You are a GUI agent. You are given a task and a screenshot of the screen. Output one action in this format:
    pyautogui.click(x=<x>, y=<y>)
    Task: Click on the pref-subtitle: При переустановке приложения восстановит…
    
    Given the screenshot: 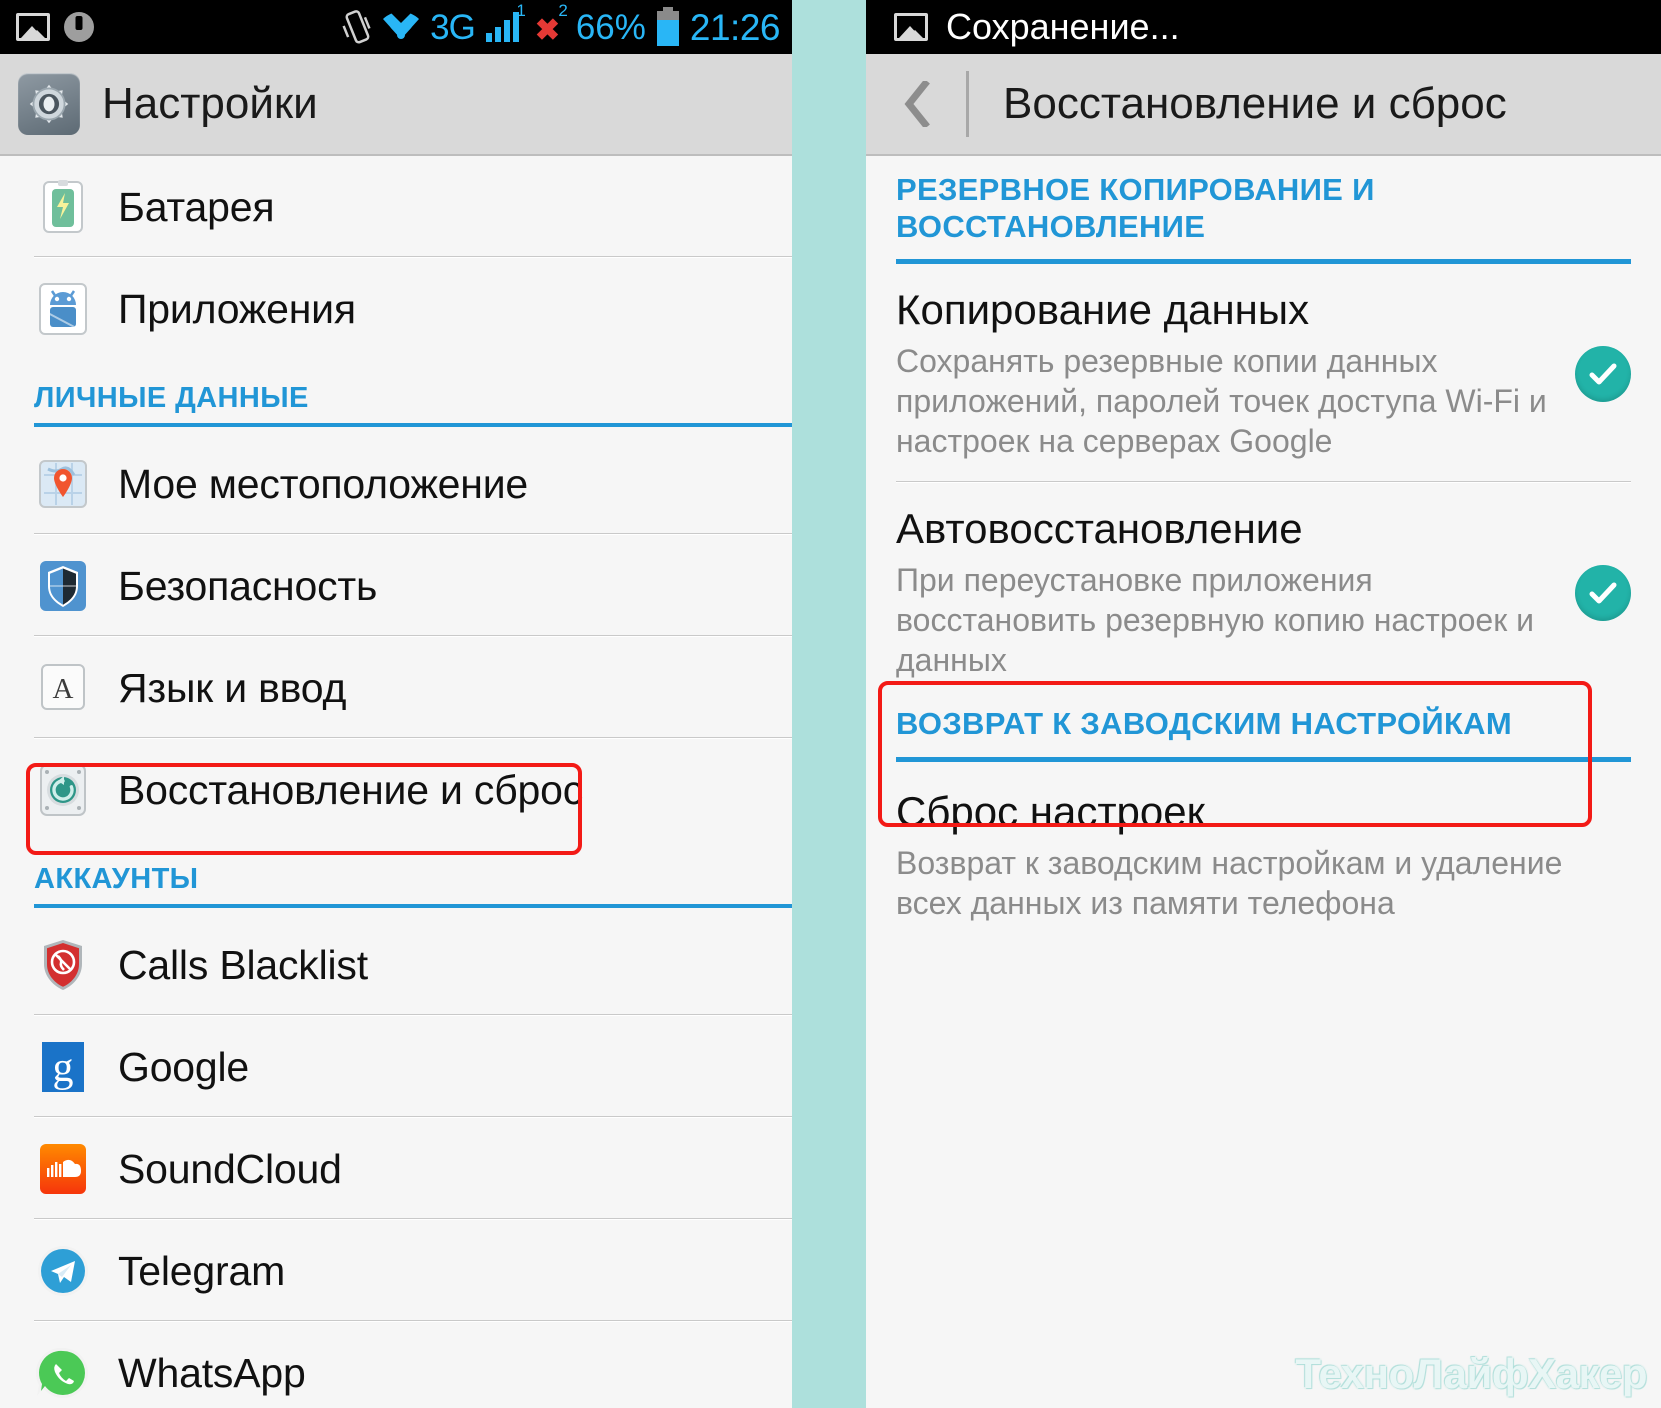 What is the action you would take?
    pyautogui.click(x=1215, y=620)
    